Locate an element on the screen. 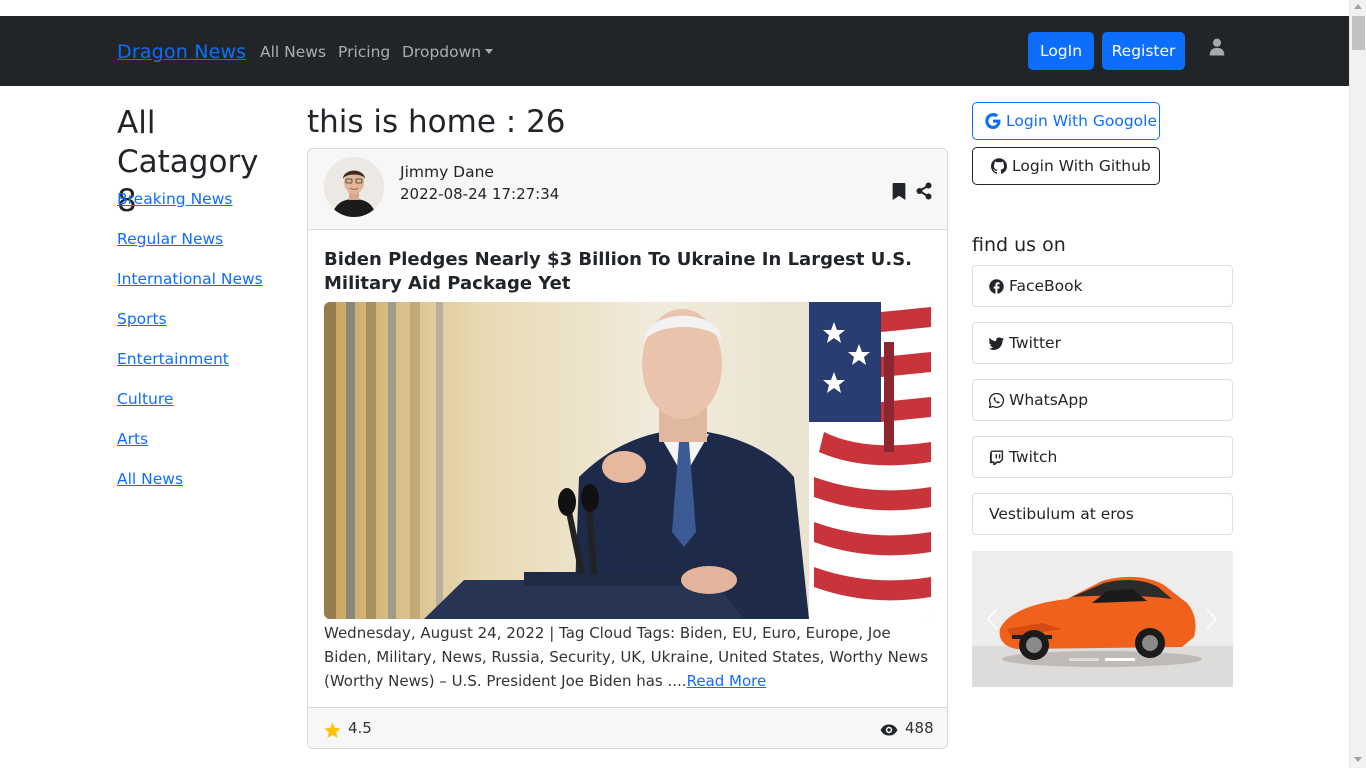  category-link-culture: Culture is located at coordinates (145, 399).